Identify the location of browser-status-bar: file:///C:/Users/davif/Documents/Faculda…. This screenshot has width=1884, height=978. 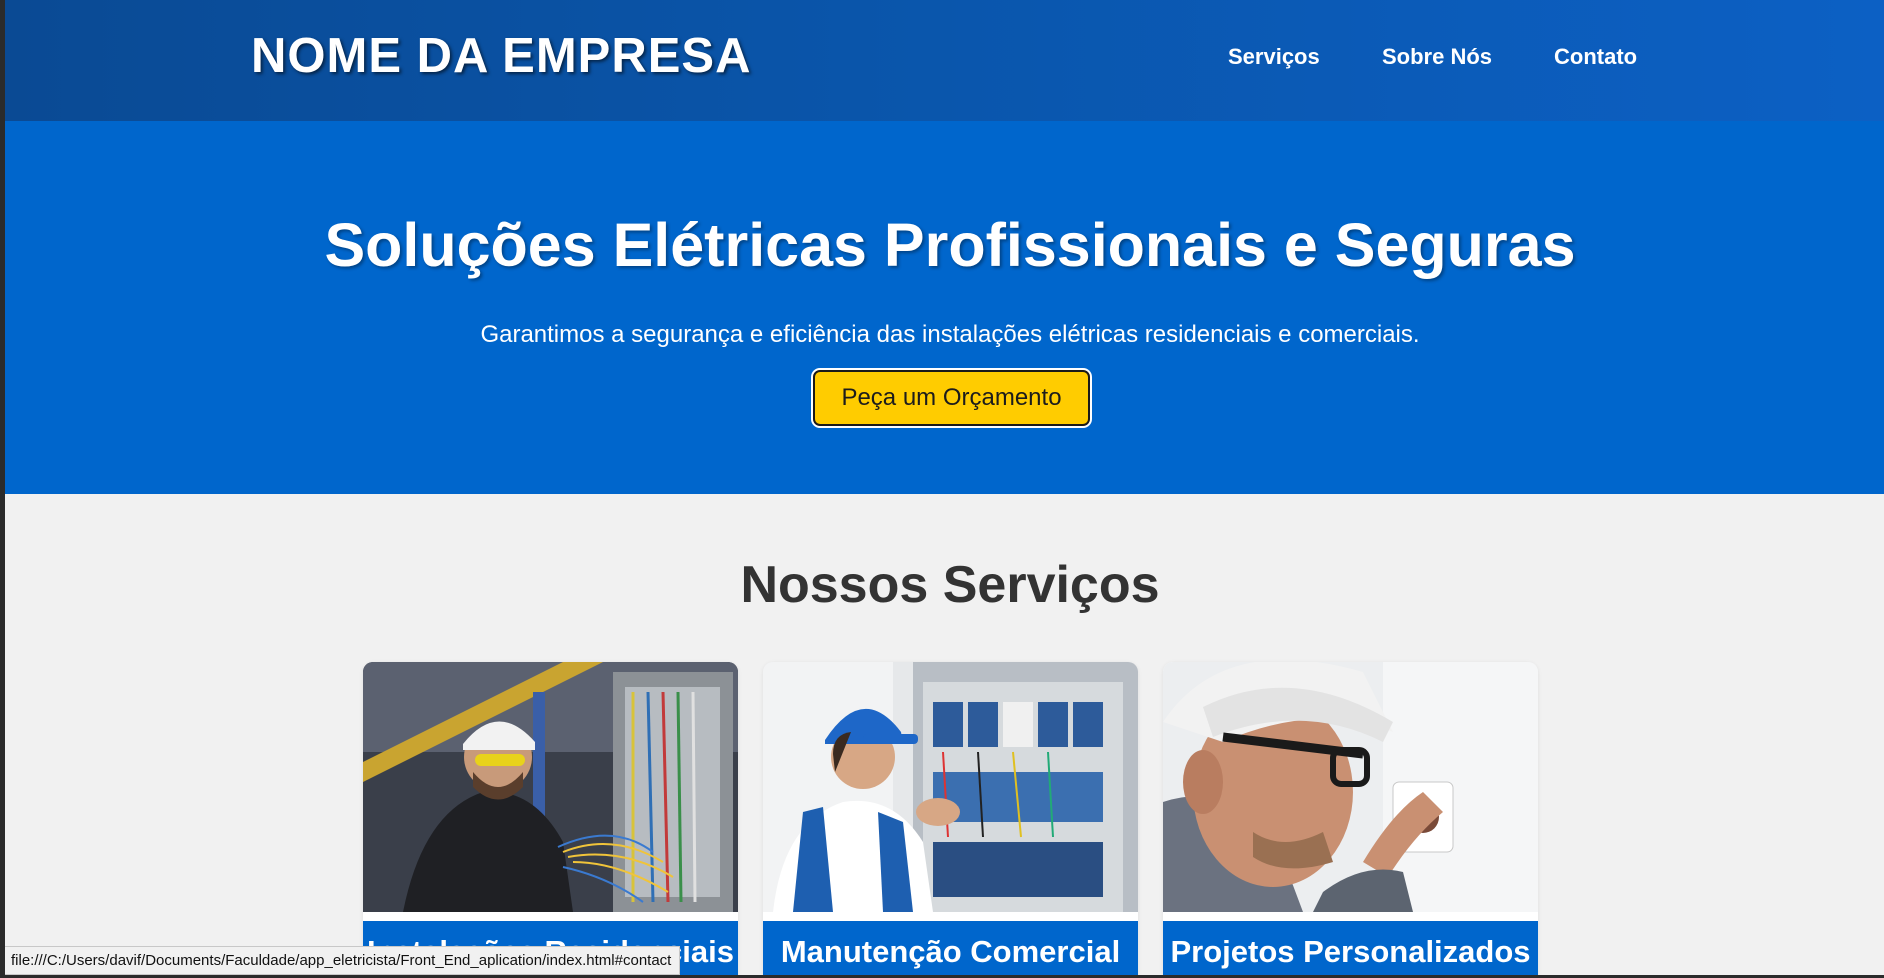
(343, 960).